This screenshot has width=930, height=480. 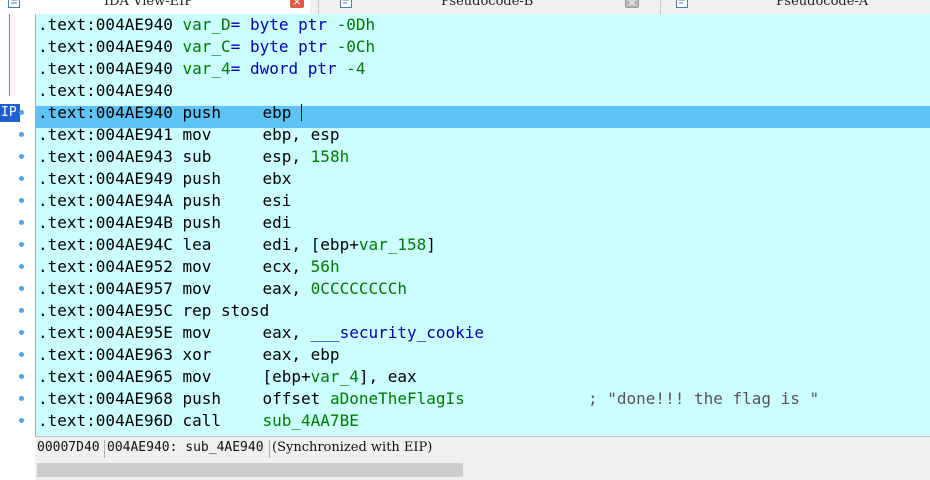 What do you see at coordinates (198, 421) in the screenshot?
I see `listing-line: .text:004AE96D call sub_4AA7BE` at bounding box center [198, 421].